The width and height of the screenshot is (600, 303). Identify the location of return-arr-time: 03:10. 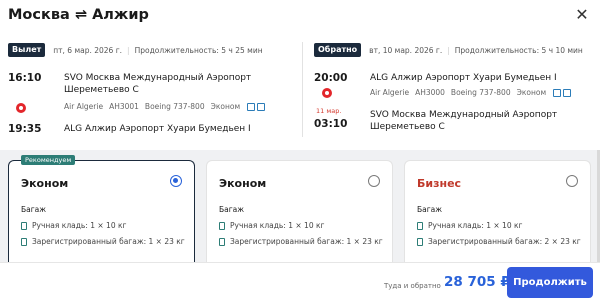
(331, 124).